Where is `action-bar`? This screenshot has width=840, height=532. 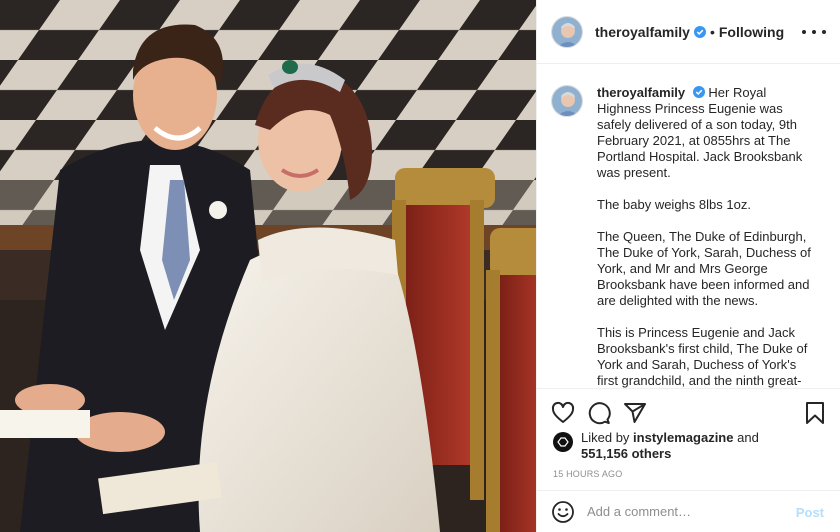 action-bar is located at coordinates (688, 411).